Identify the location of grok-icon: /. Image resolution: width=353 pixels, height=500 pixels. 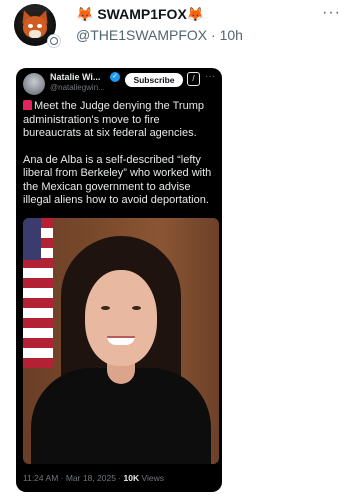
(193, 79).